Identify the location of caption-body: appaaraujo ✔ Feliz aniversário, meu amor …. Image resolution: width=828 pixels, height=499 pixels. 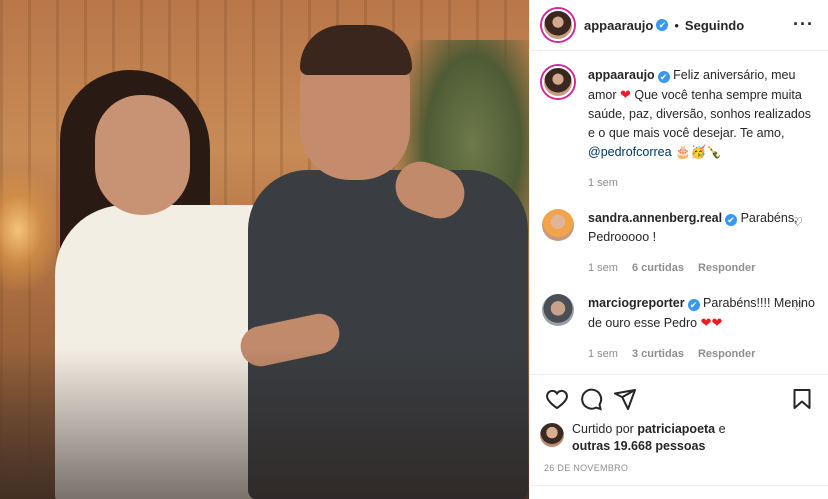
(702, 129).